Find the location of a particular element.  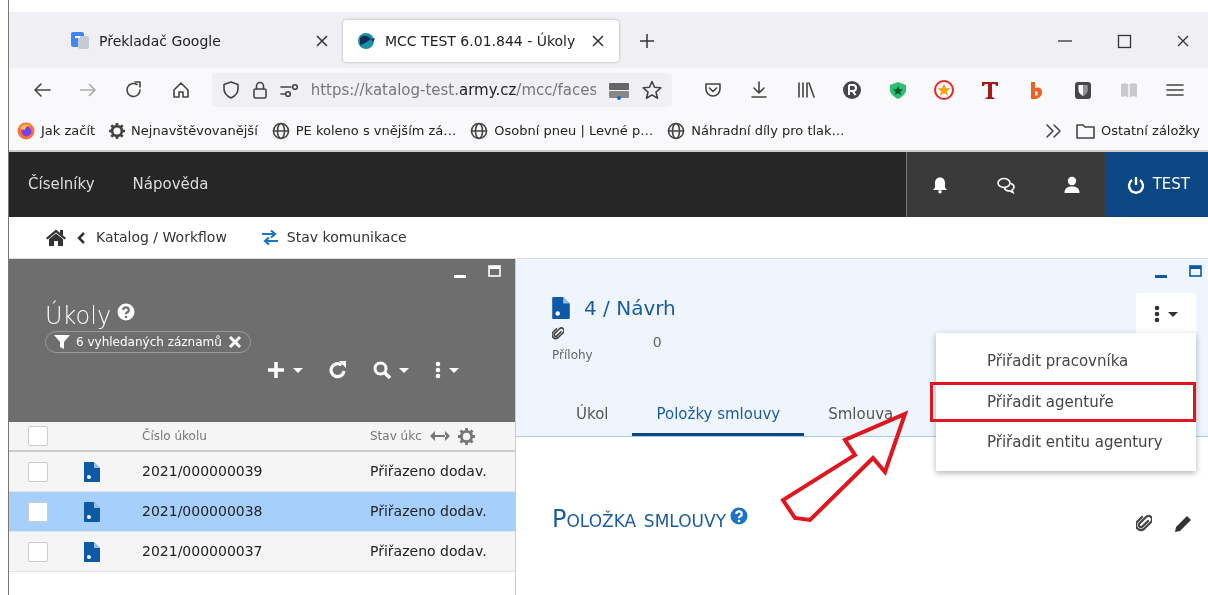

library-icon is located at coordinates (805, 90).